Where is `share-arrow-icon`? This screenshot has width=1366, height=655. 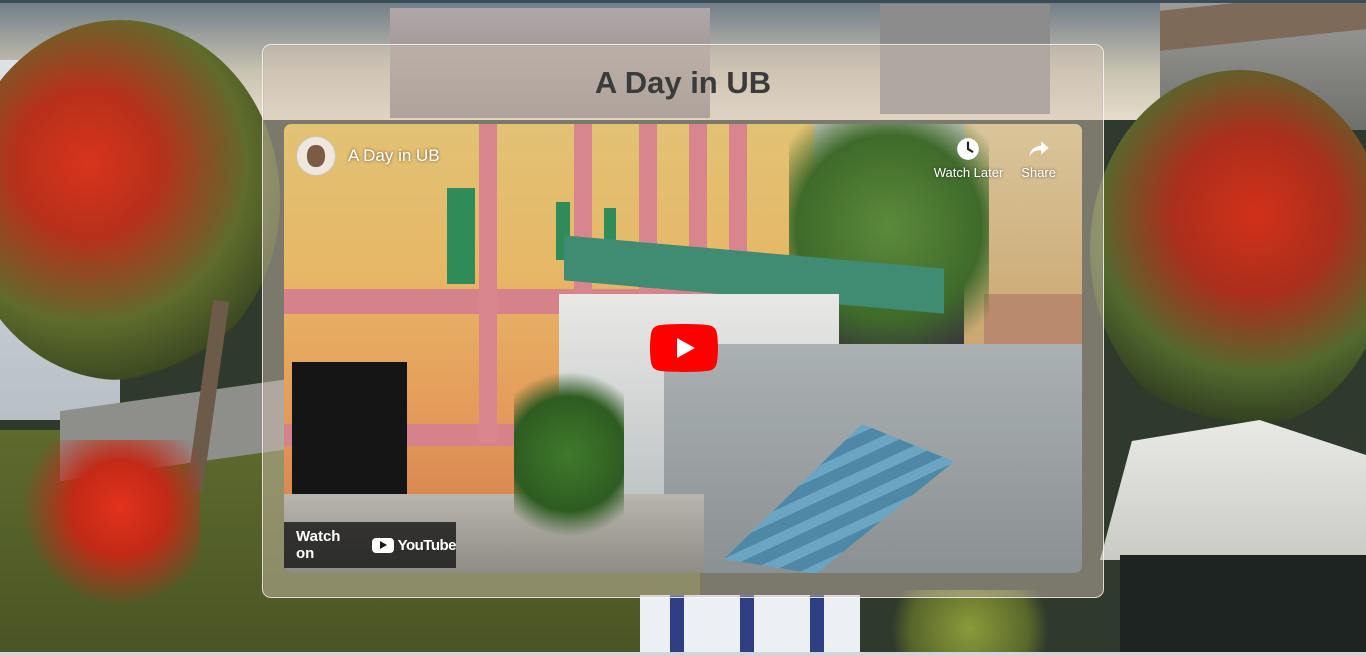
share-arrow-icon is located at coordinates (1038, 149).